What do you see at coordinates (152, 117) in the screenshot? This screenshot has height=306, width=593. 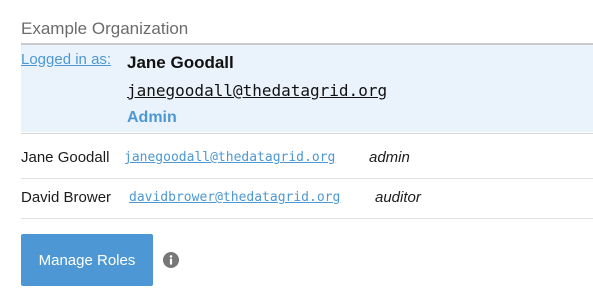 I see `current-user-role: Admin` at bounding box center [152, 117].